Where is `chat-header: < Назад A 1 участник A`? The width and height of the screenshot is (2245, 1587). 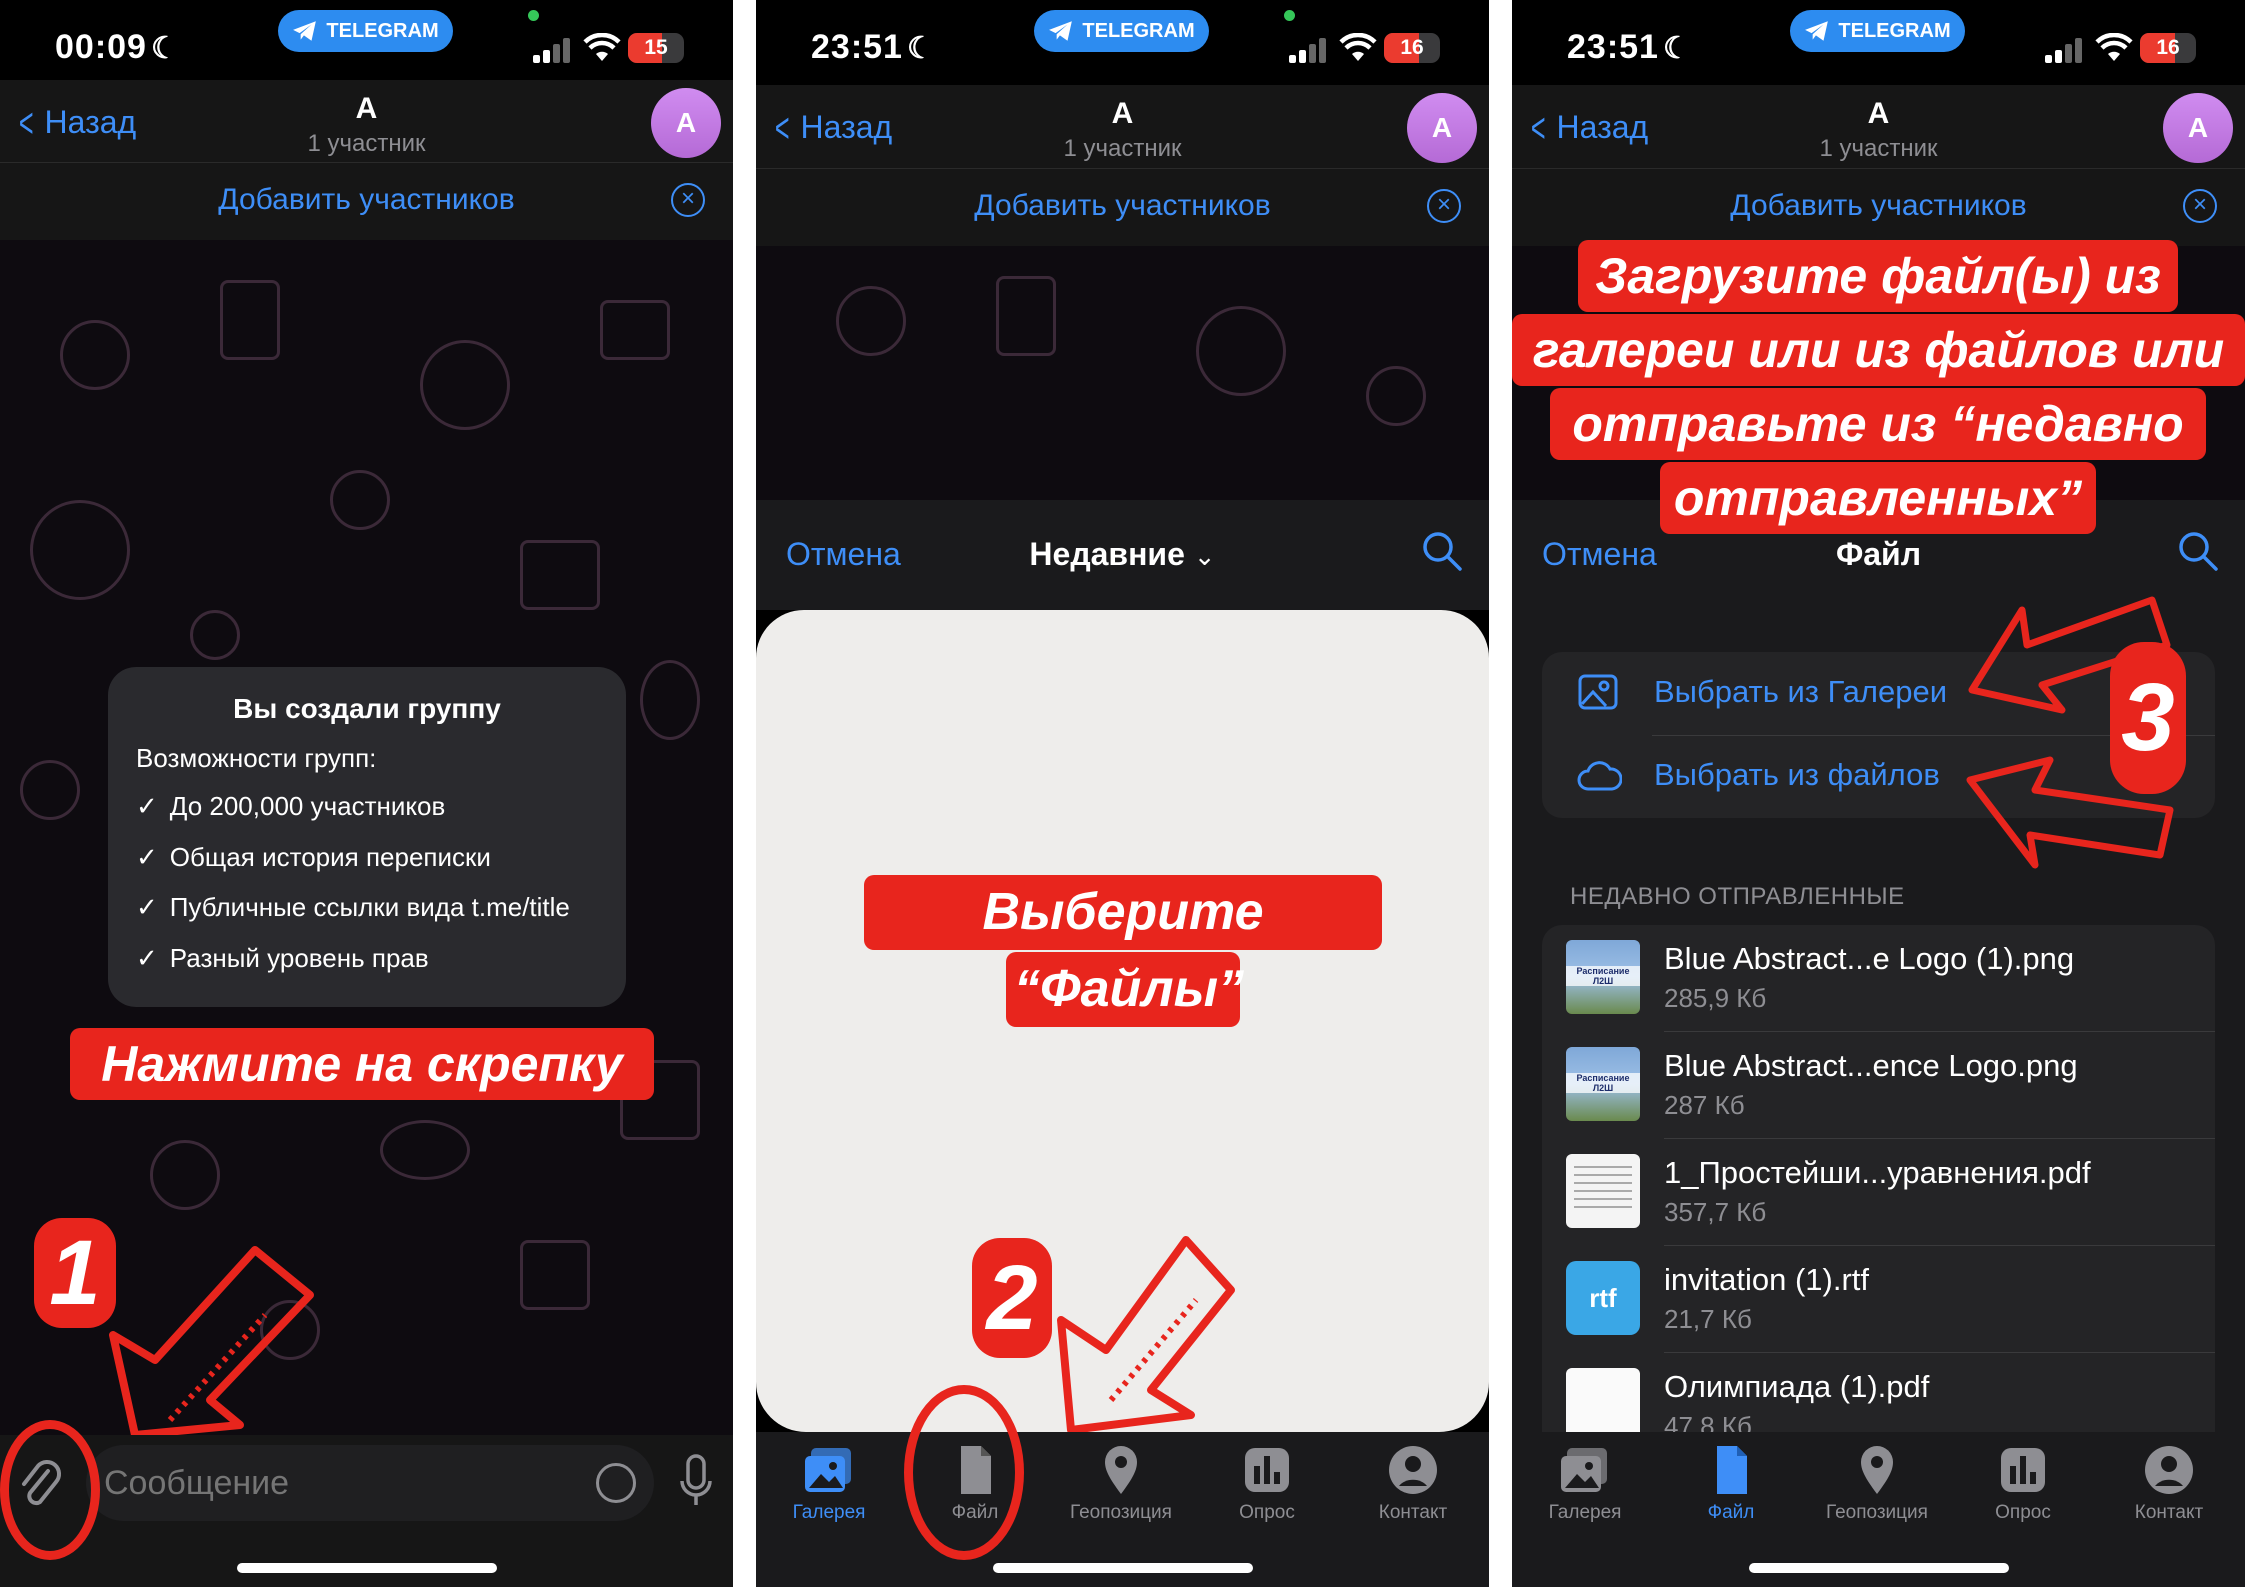
chat-header: < Назад A 1 участник A is located at coordinates (1122, 127).